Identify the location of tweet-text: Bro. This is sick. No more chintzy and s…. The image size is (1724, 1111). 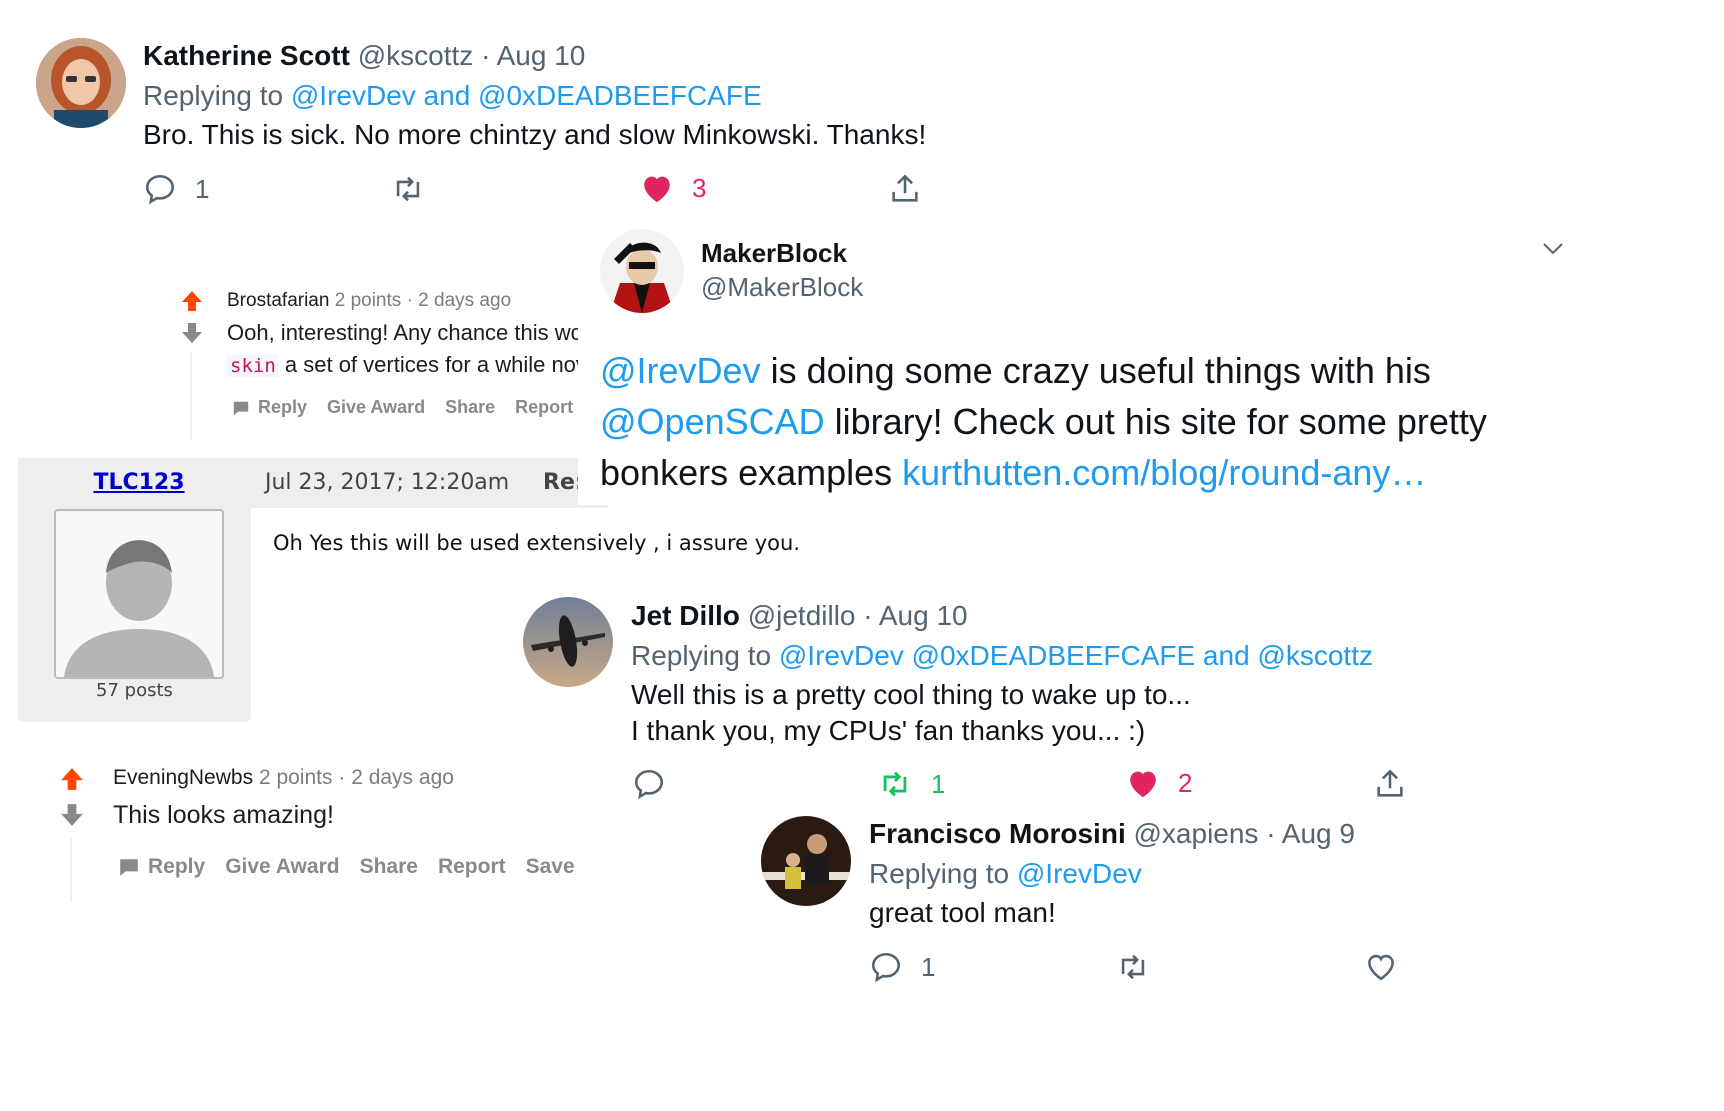
(535, 134).